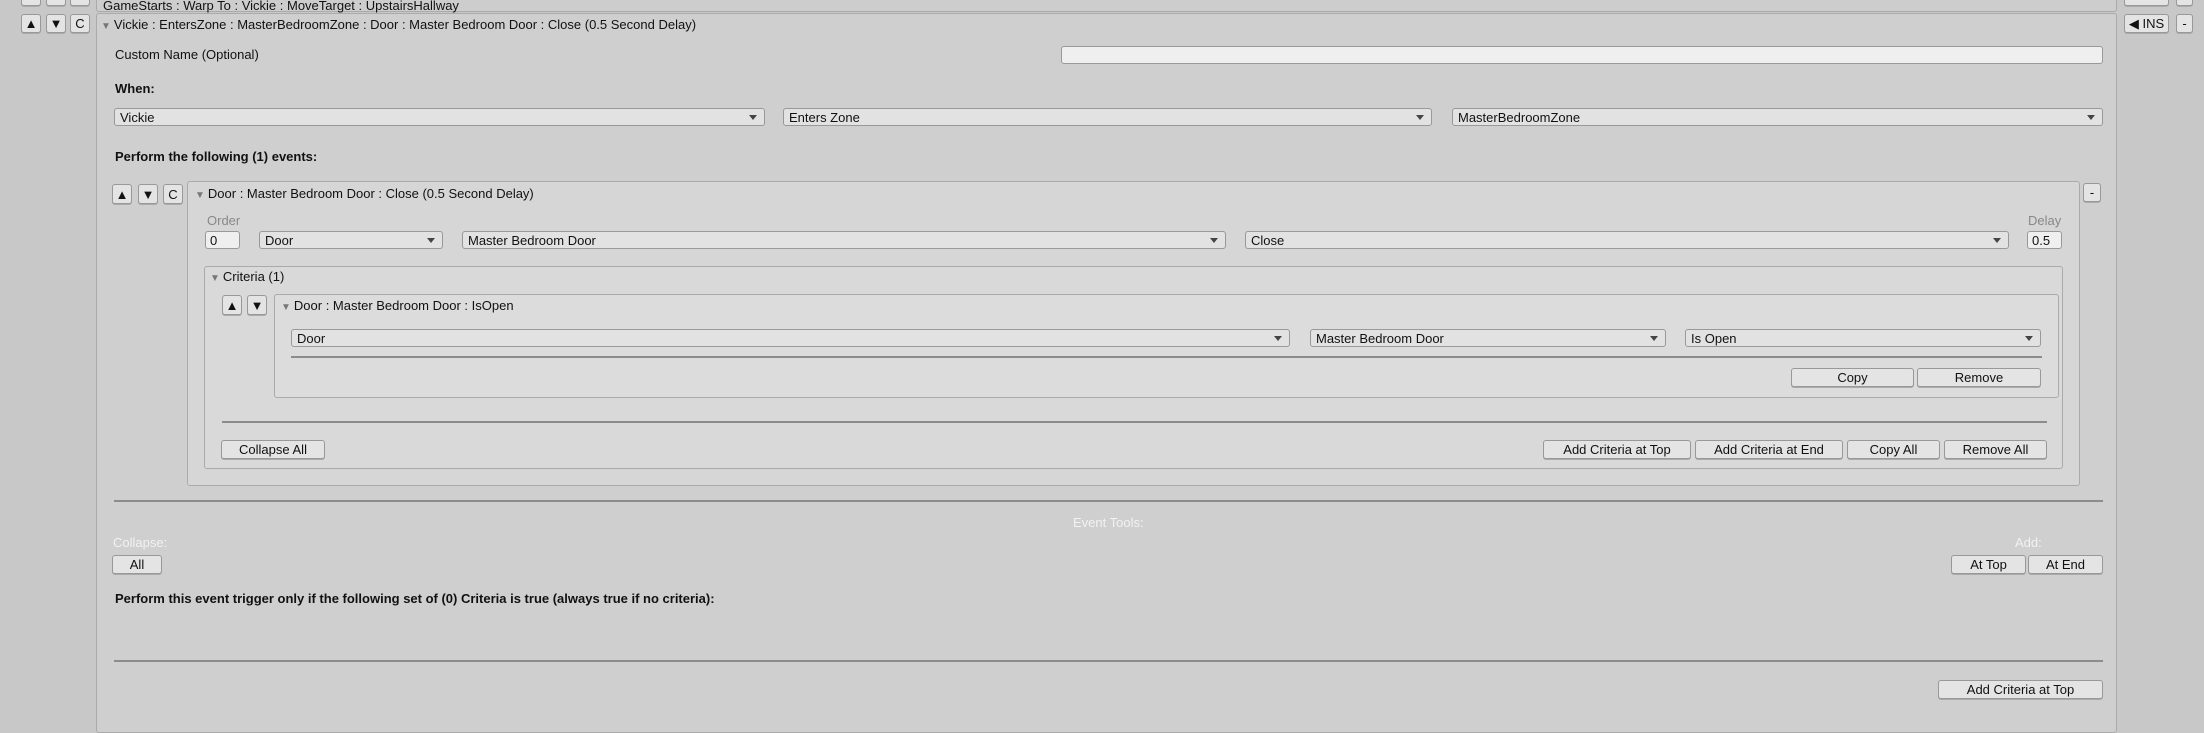  Describe the element at coordinates (2146, 23) in the screenshot. I see `insert-button: ◀ INS` at that location.